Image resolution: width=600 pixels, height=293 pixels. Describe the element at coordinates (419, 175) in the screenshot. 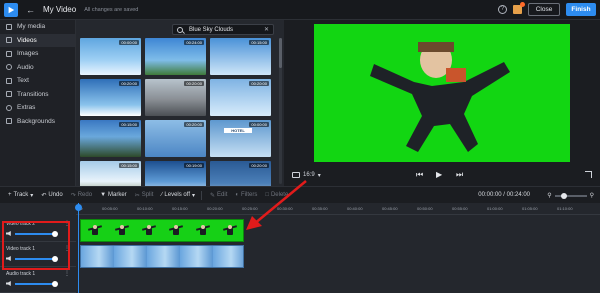

I see `skip-back-icon: ⏮` at that location.